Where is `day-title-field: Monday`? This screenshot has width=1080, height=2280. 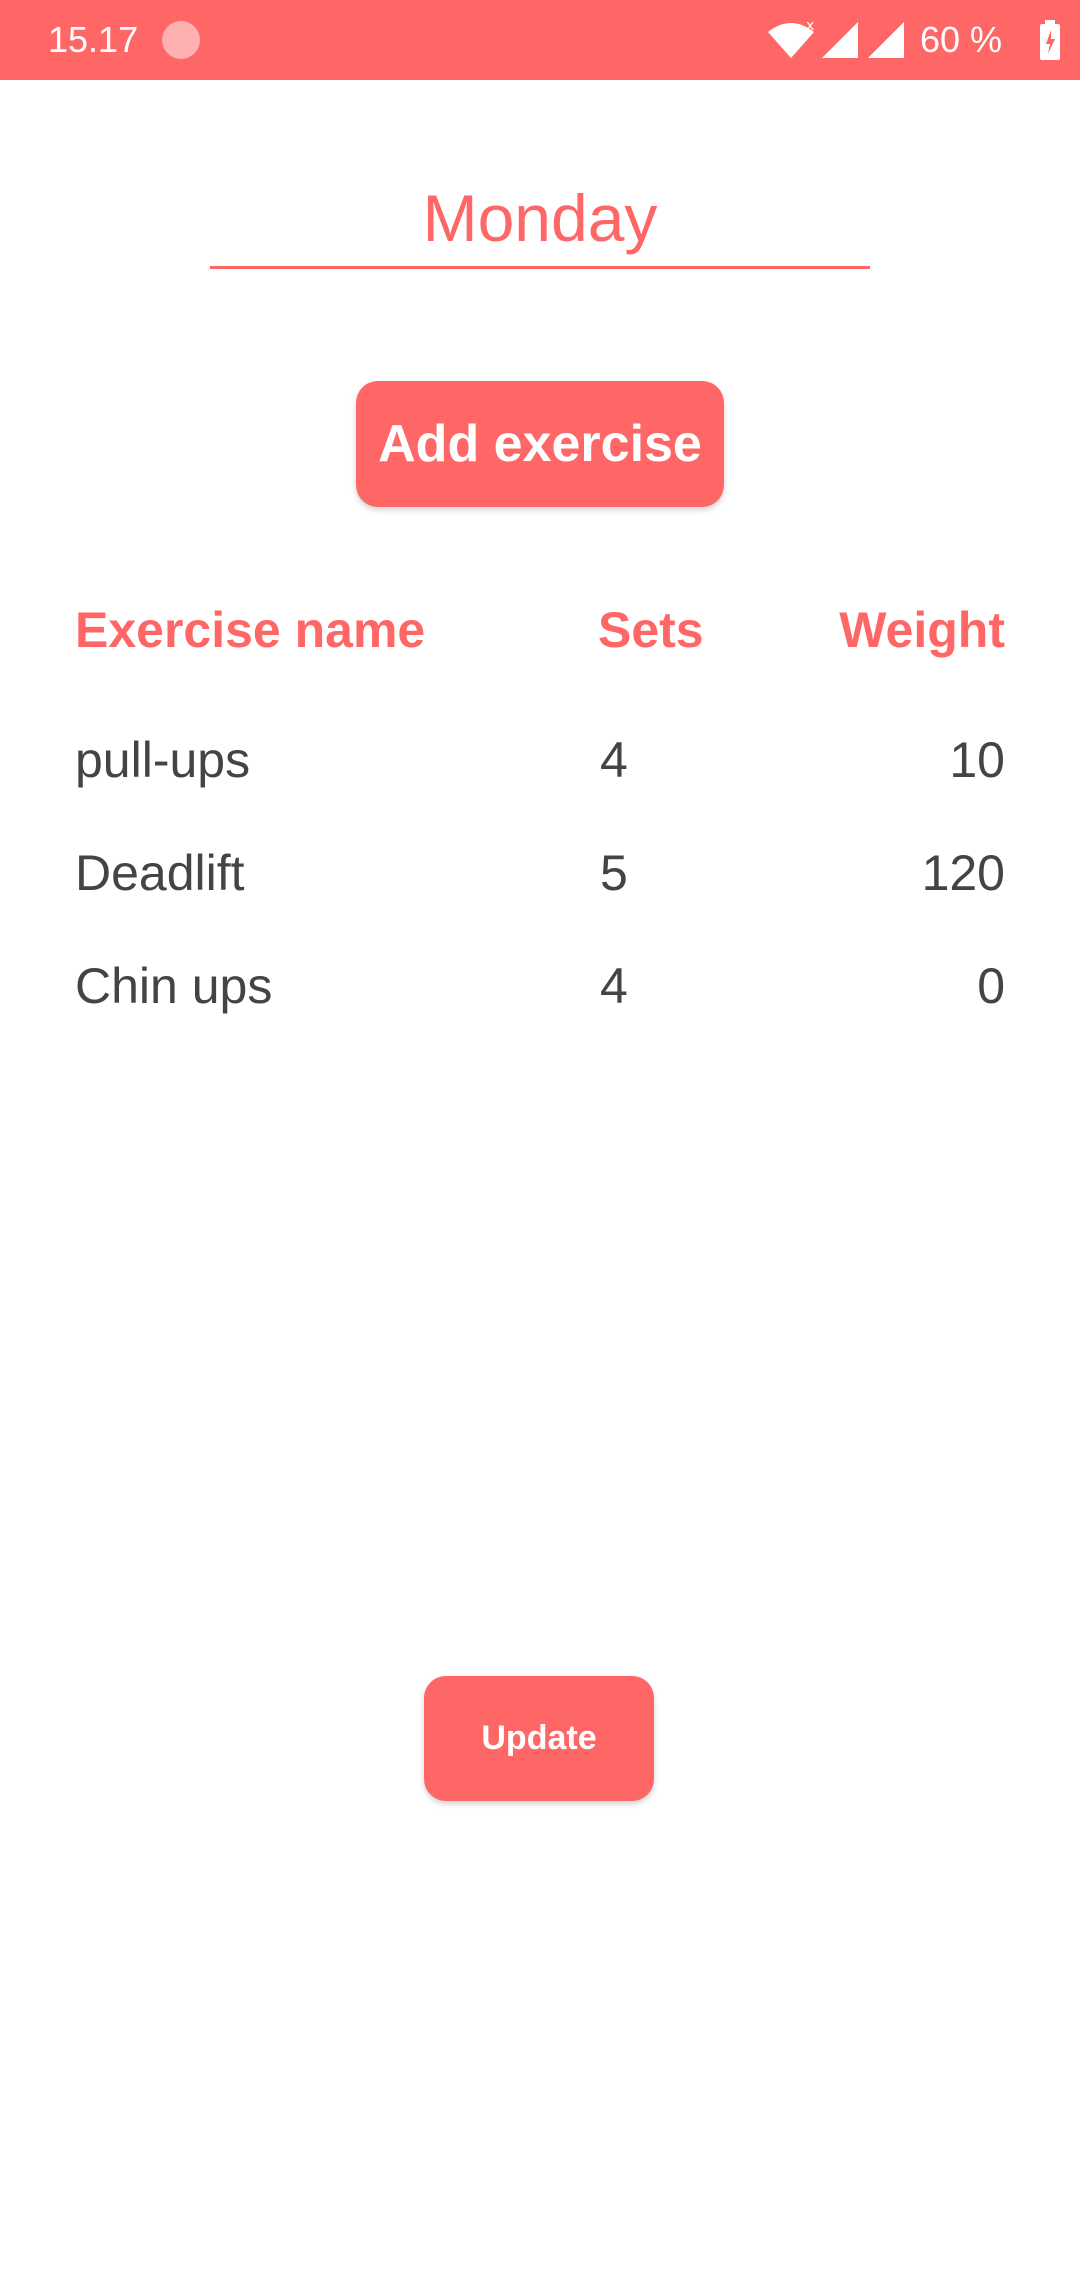 day-title-field: Monday is located at coordinates (540, 220).